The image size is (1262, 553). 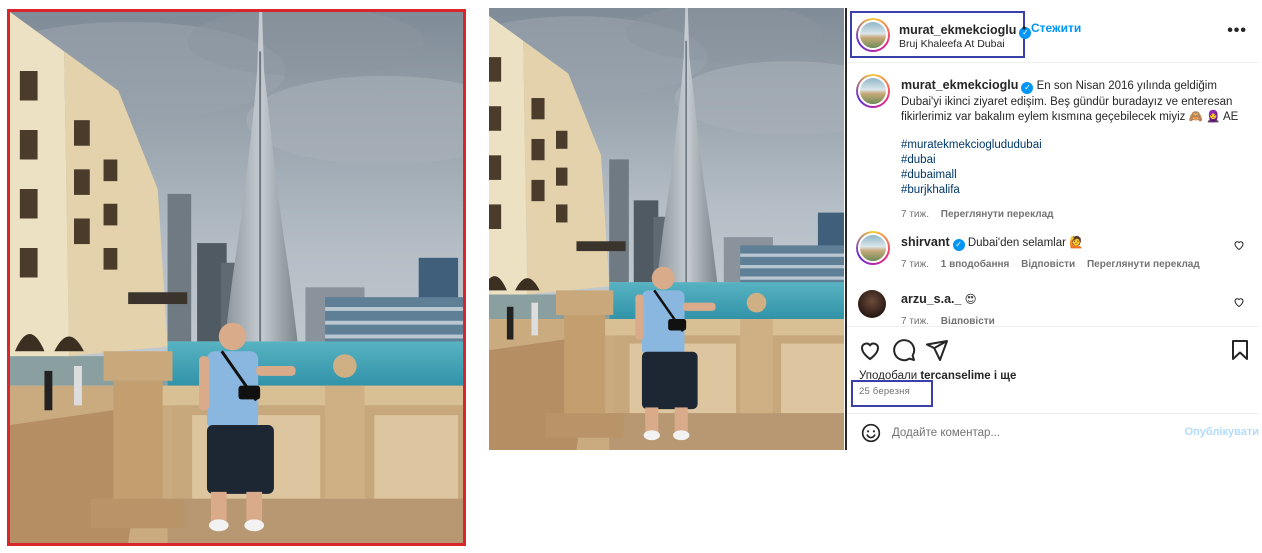 What do you see at coordinates (1053, 350) in the screenshot?
I see `action-bar` at bounding box center [1053, 350].